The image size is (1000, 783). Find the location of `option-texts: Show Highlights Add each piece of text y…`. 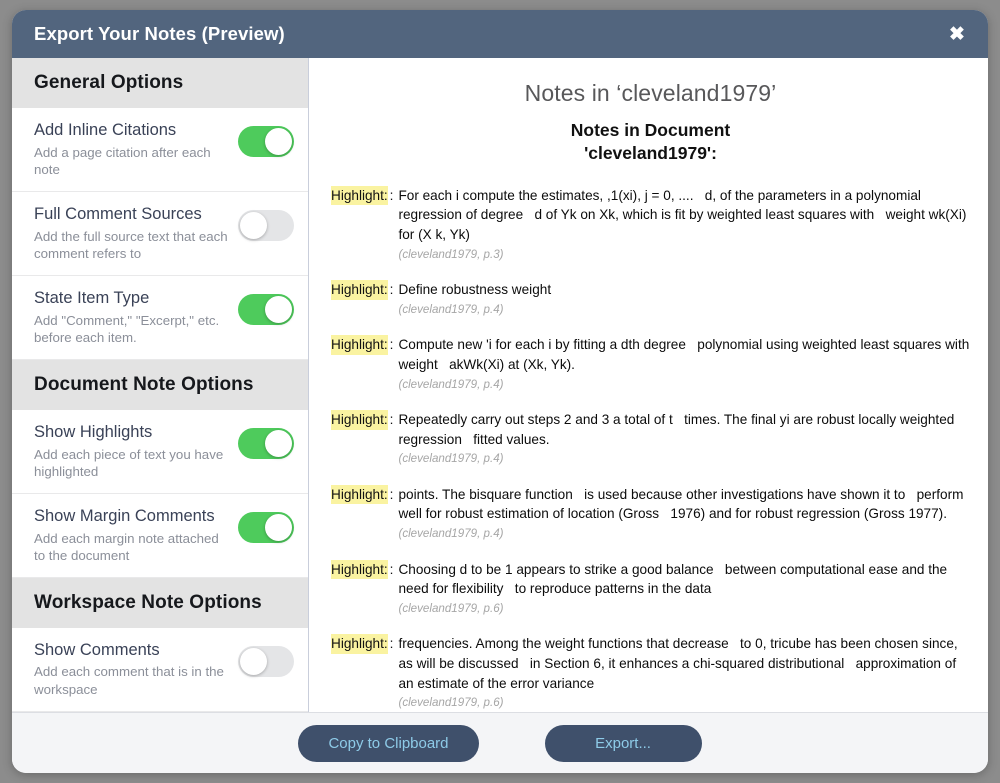

option-texts: Show Highlights Add each piece of text y… is located at coordinates (136, 451).